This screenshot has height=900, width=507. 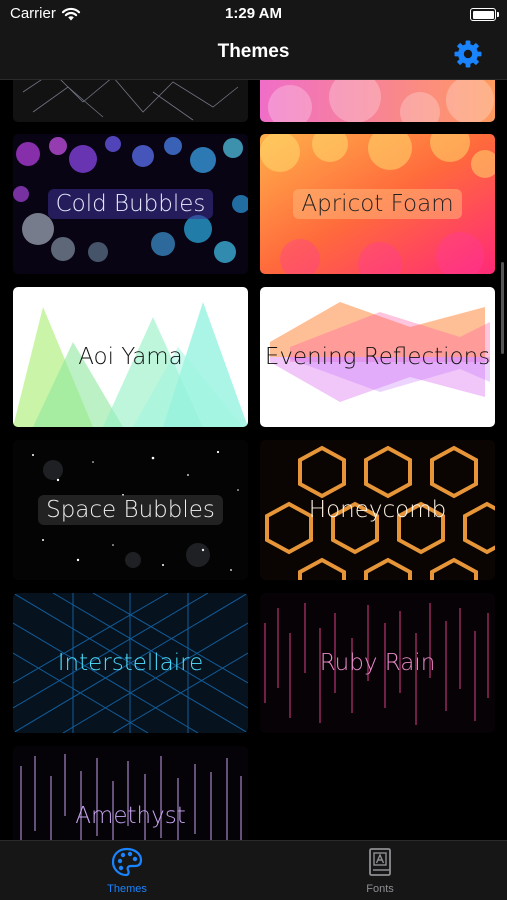 I want to click on theme-tile-partial-pink, so click(x=377, y=101).